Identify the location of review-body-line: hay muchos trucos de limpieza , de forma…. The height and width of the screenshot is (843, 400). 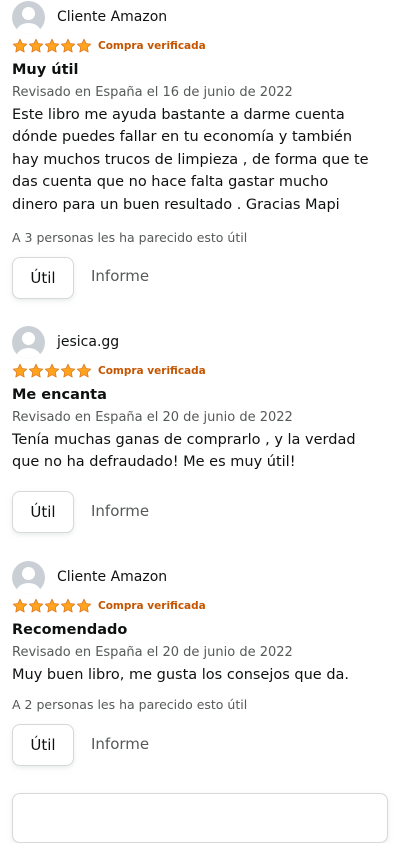
(190, 159).